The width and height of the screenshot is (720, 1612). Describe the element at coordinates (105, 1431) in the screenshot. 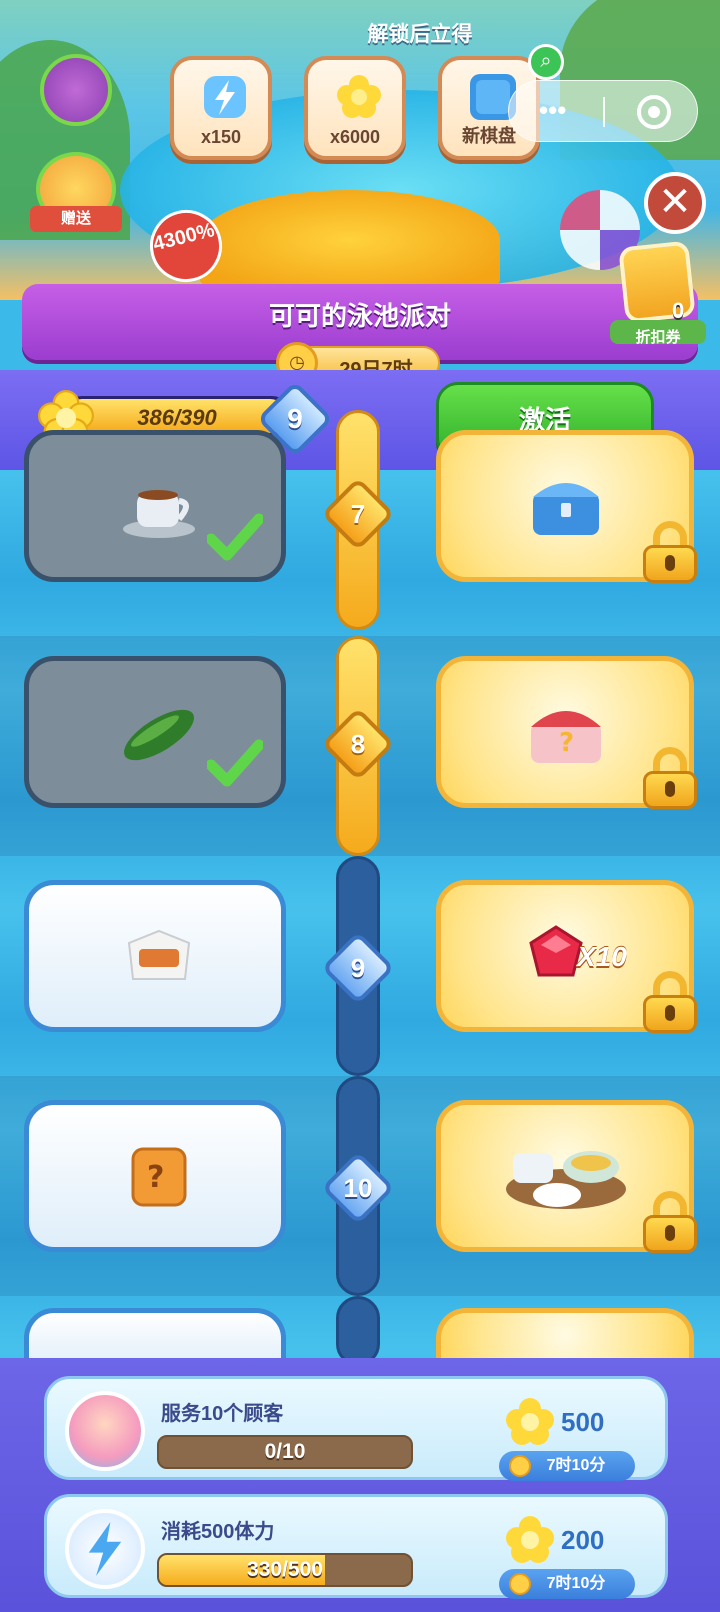

I see `customer-avatar` at that location.